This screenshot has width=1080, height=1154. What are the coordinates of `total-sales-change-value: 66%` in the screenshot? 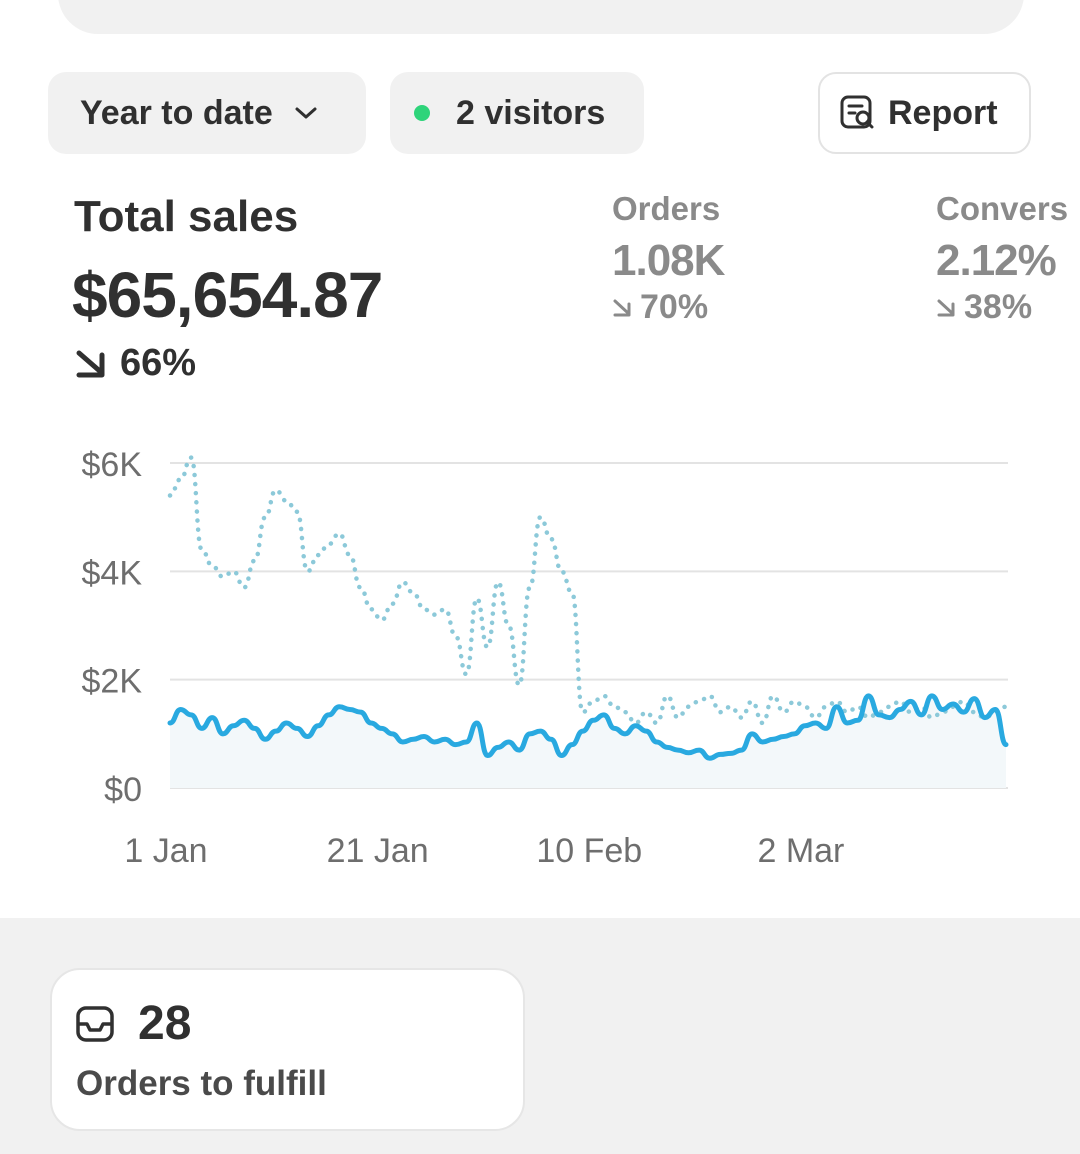 It's located at (158, 363).